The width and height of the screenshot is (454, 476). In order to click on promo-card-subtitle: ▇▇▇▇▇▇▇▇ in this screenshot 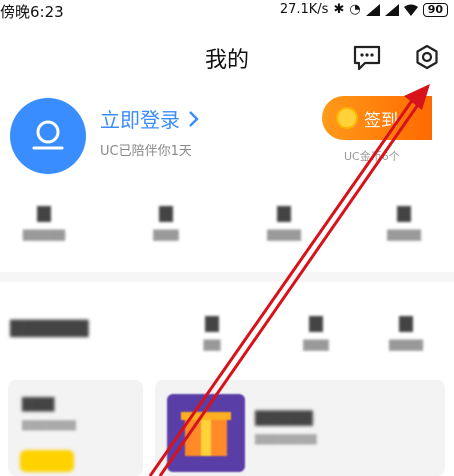, I will do `click(286, 439)`.